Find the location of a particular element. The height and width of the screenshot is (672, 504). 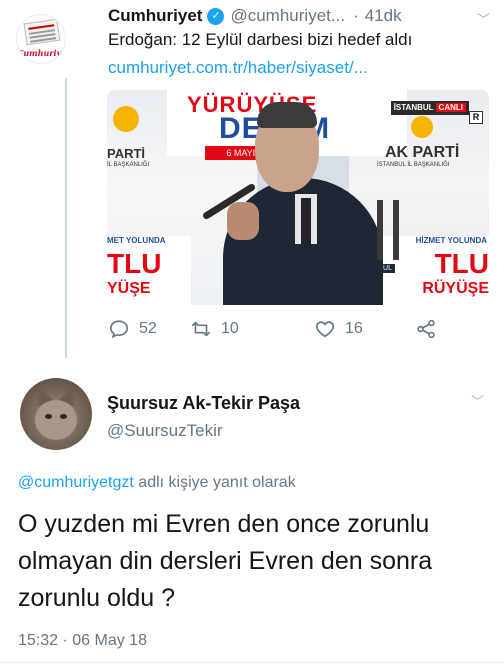

lower-left-line-2: TLU is located at coordinates (134, 263).